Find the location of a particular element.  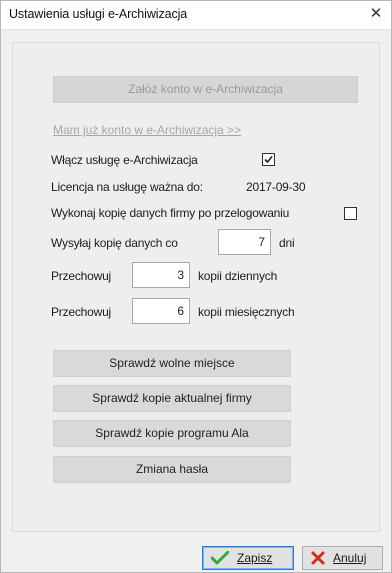

keep-monthly-unit: kopii miesięcznych is located at coordinates (246, 312).